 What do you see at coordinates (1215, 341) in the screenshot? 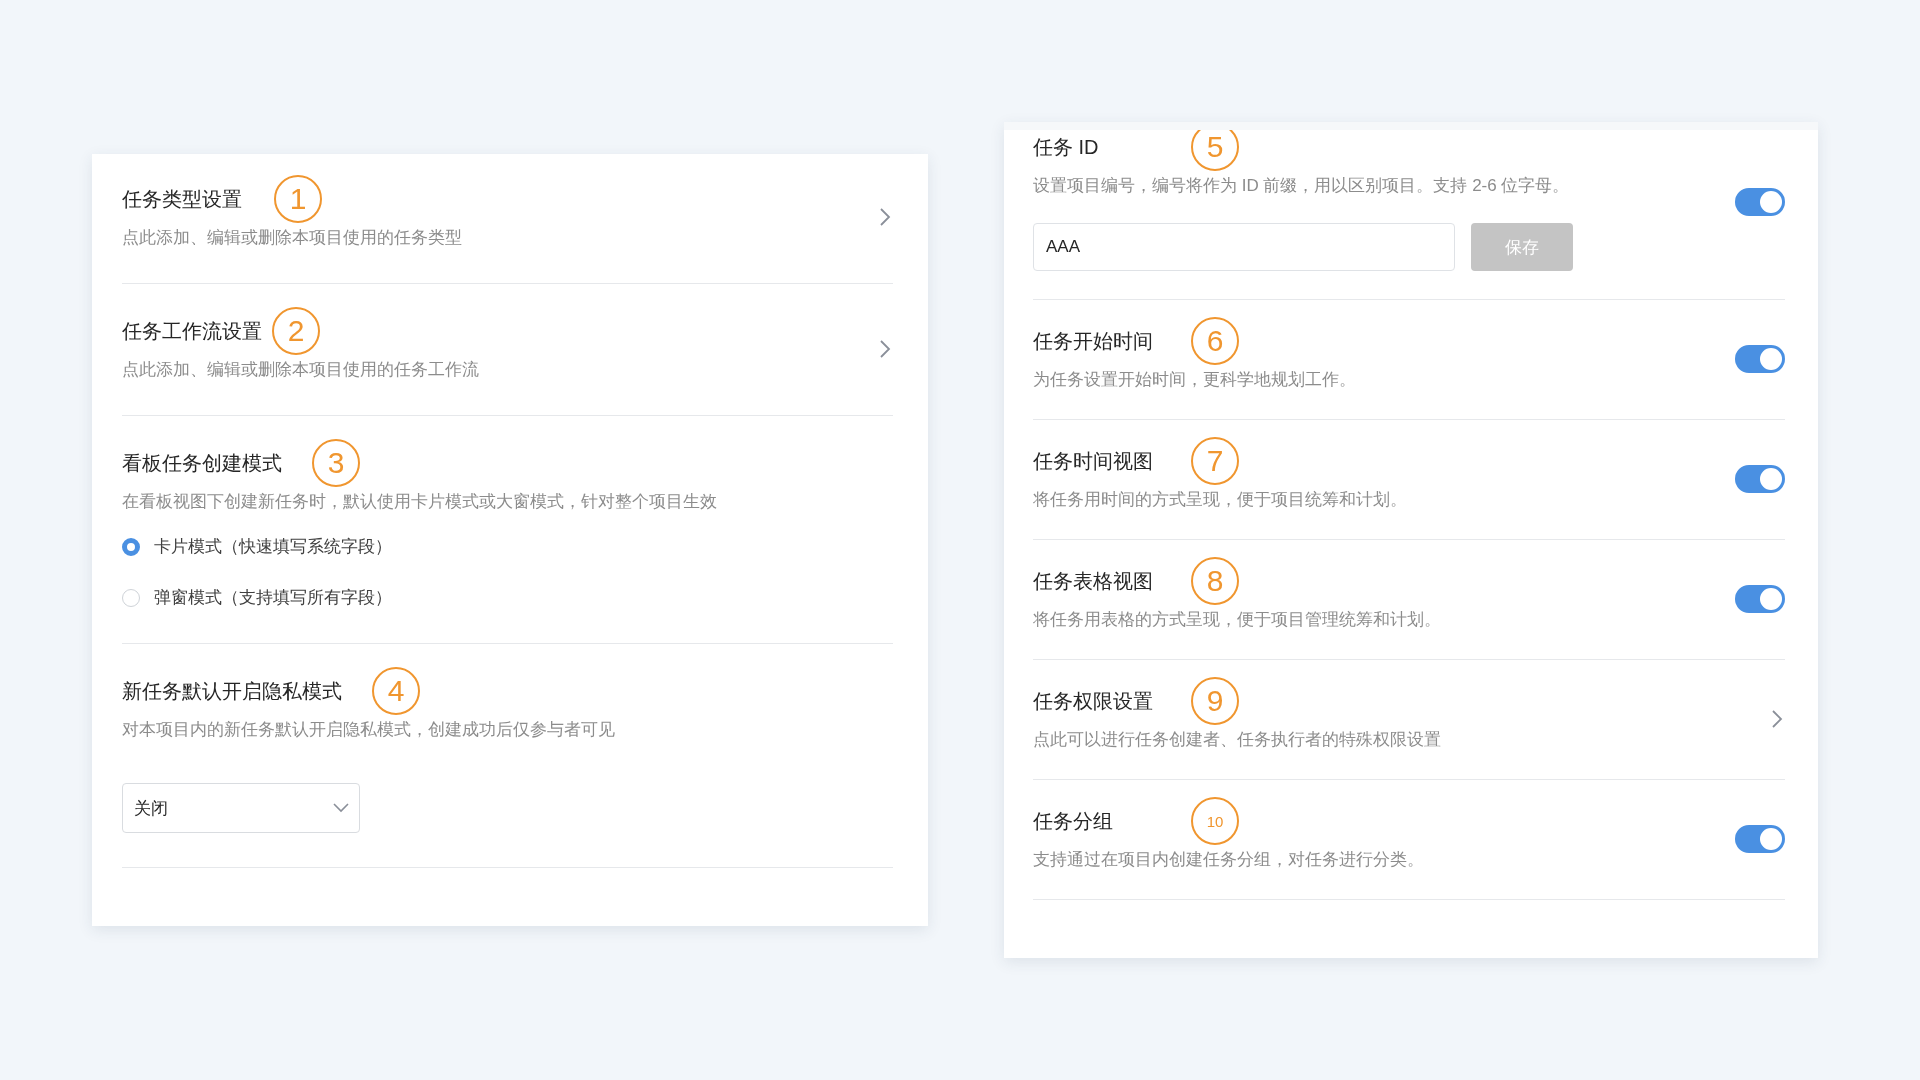
I see `number-marker: 6` at bounding box center [1215, 341].